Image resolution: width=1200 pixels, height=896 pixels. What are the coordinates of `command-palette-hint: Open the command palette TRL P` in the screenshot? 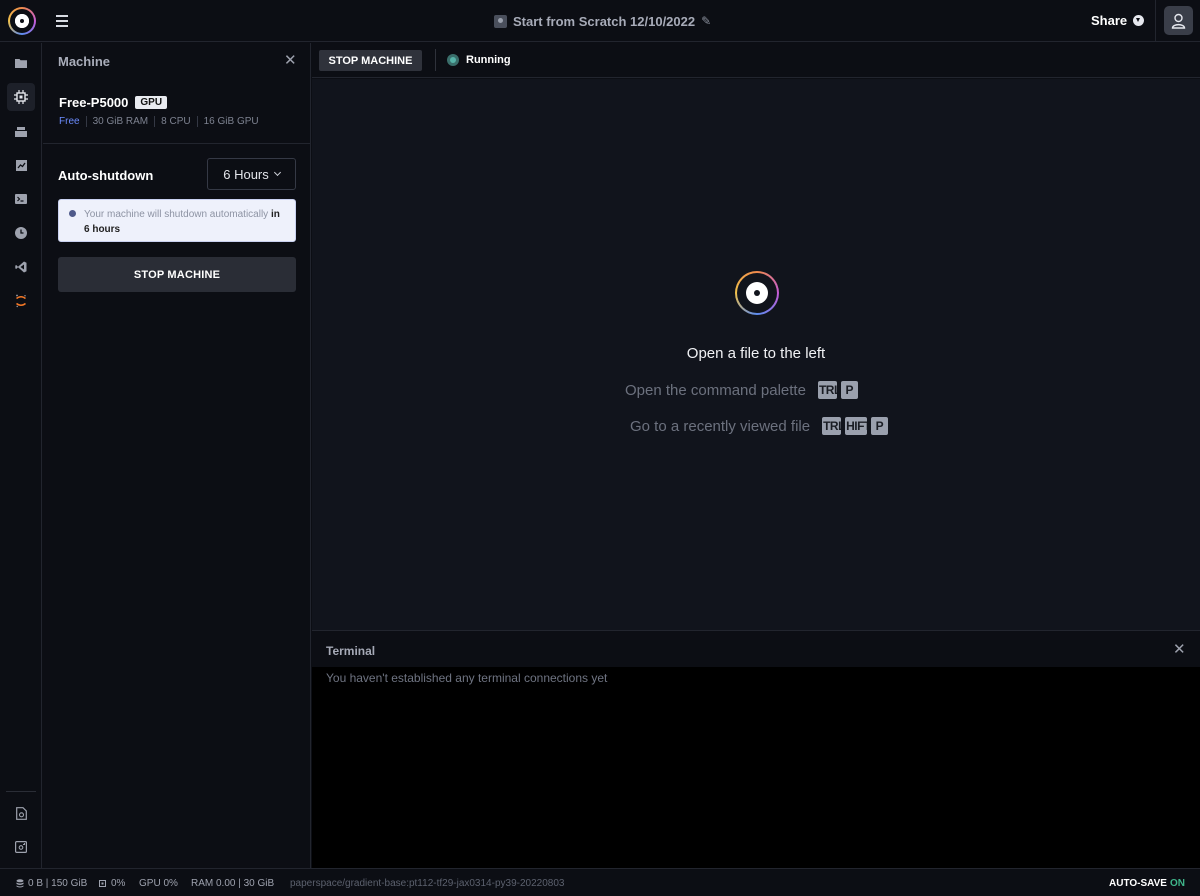 It's located at (741, 390).